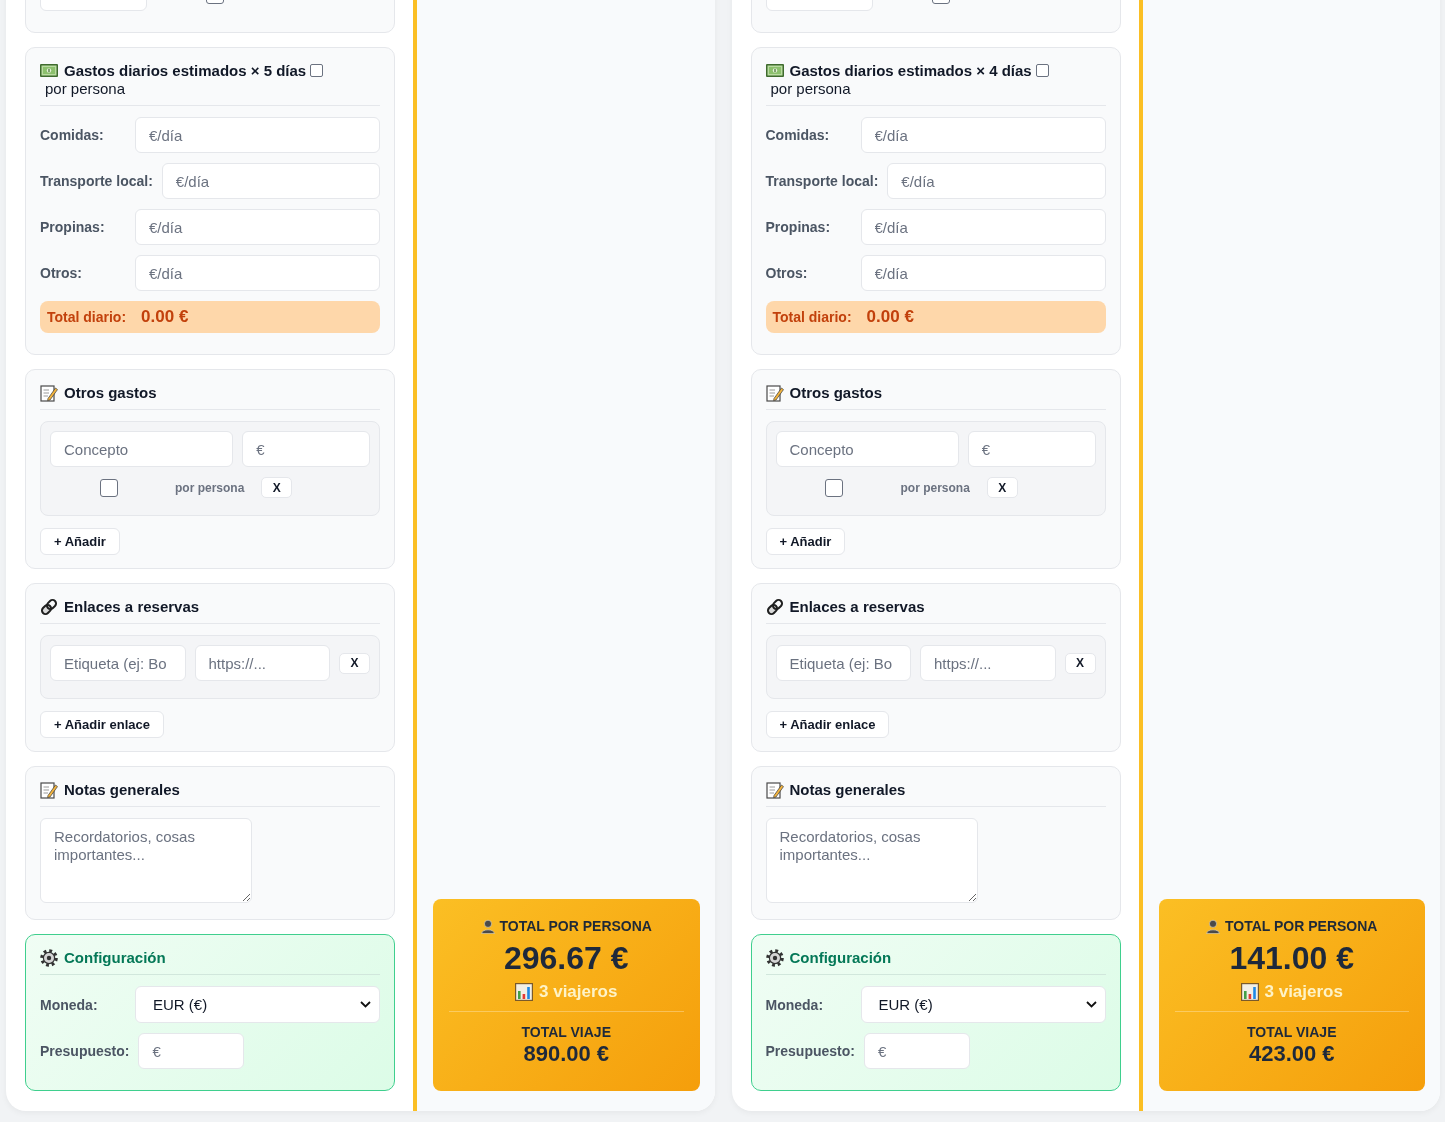 This screenshot has width=1445, height=1122. Describe the element at coordinates (185, 70) in the screenshot. I see `section-title: Gastos diarios estimados × 5 días` at that location.